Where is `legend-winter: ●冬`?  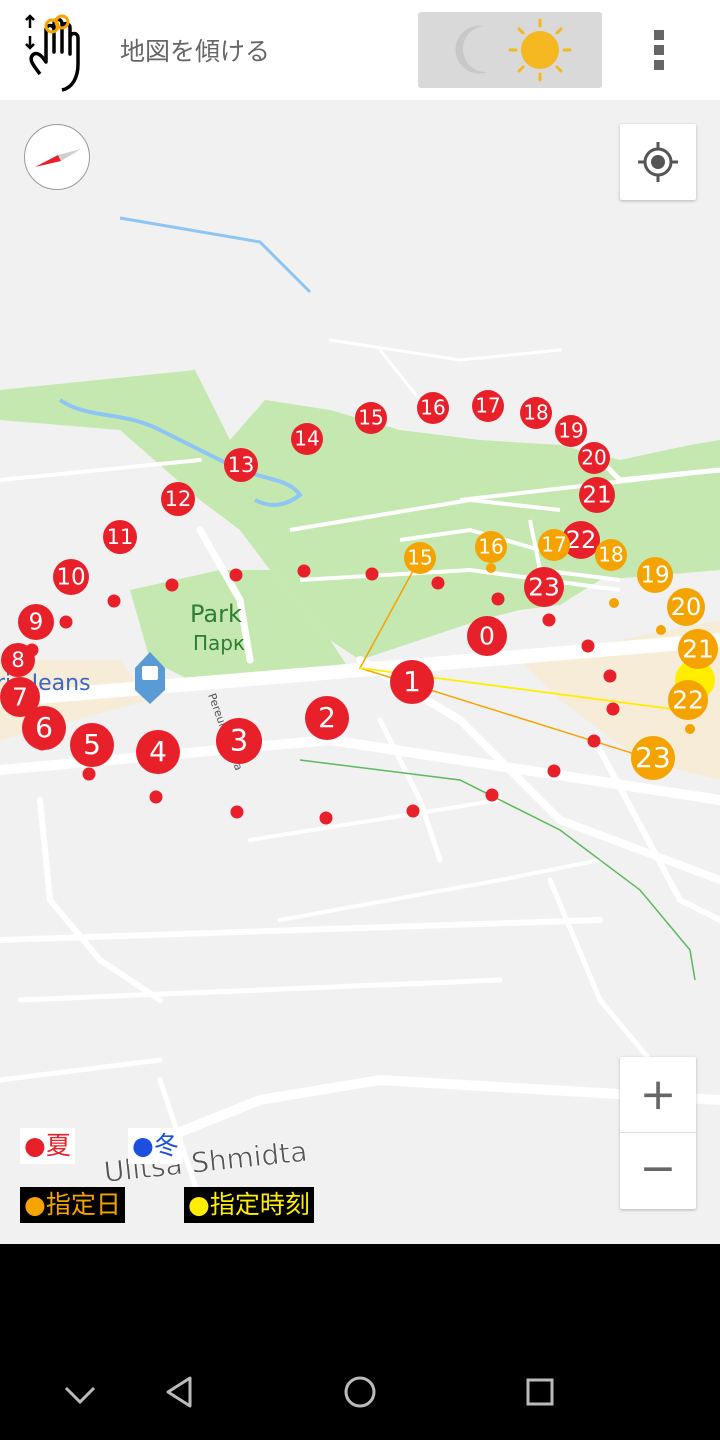 legend-winter: ●冬 is located at coordinates (155, 1146).